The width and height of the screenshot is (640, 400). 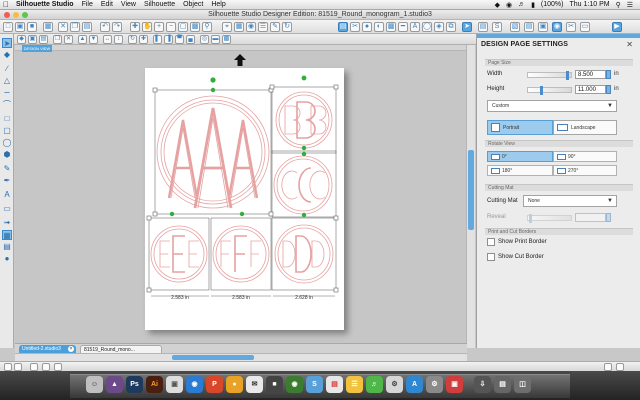 I want to click on modify-icon: ▧, so click(x=515, y=27).